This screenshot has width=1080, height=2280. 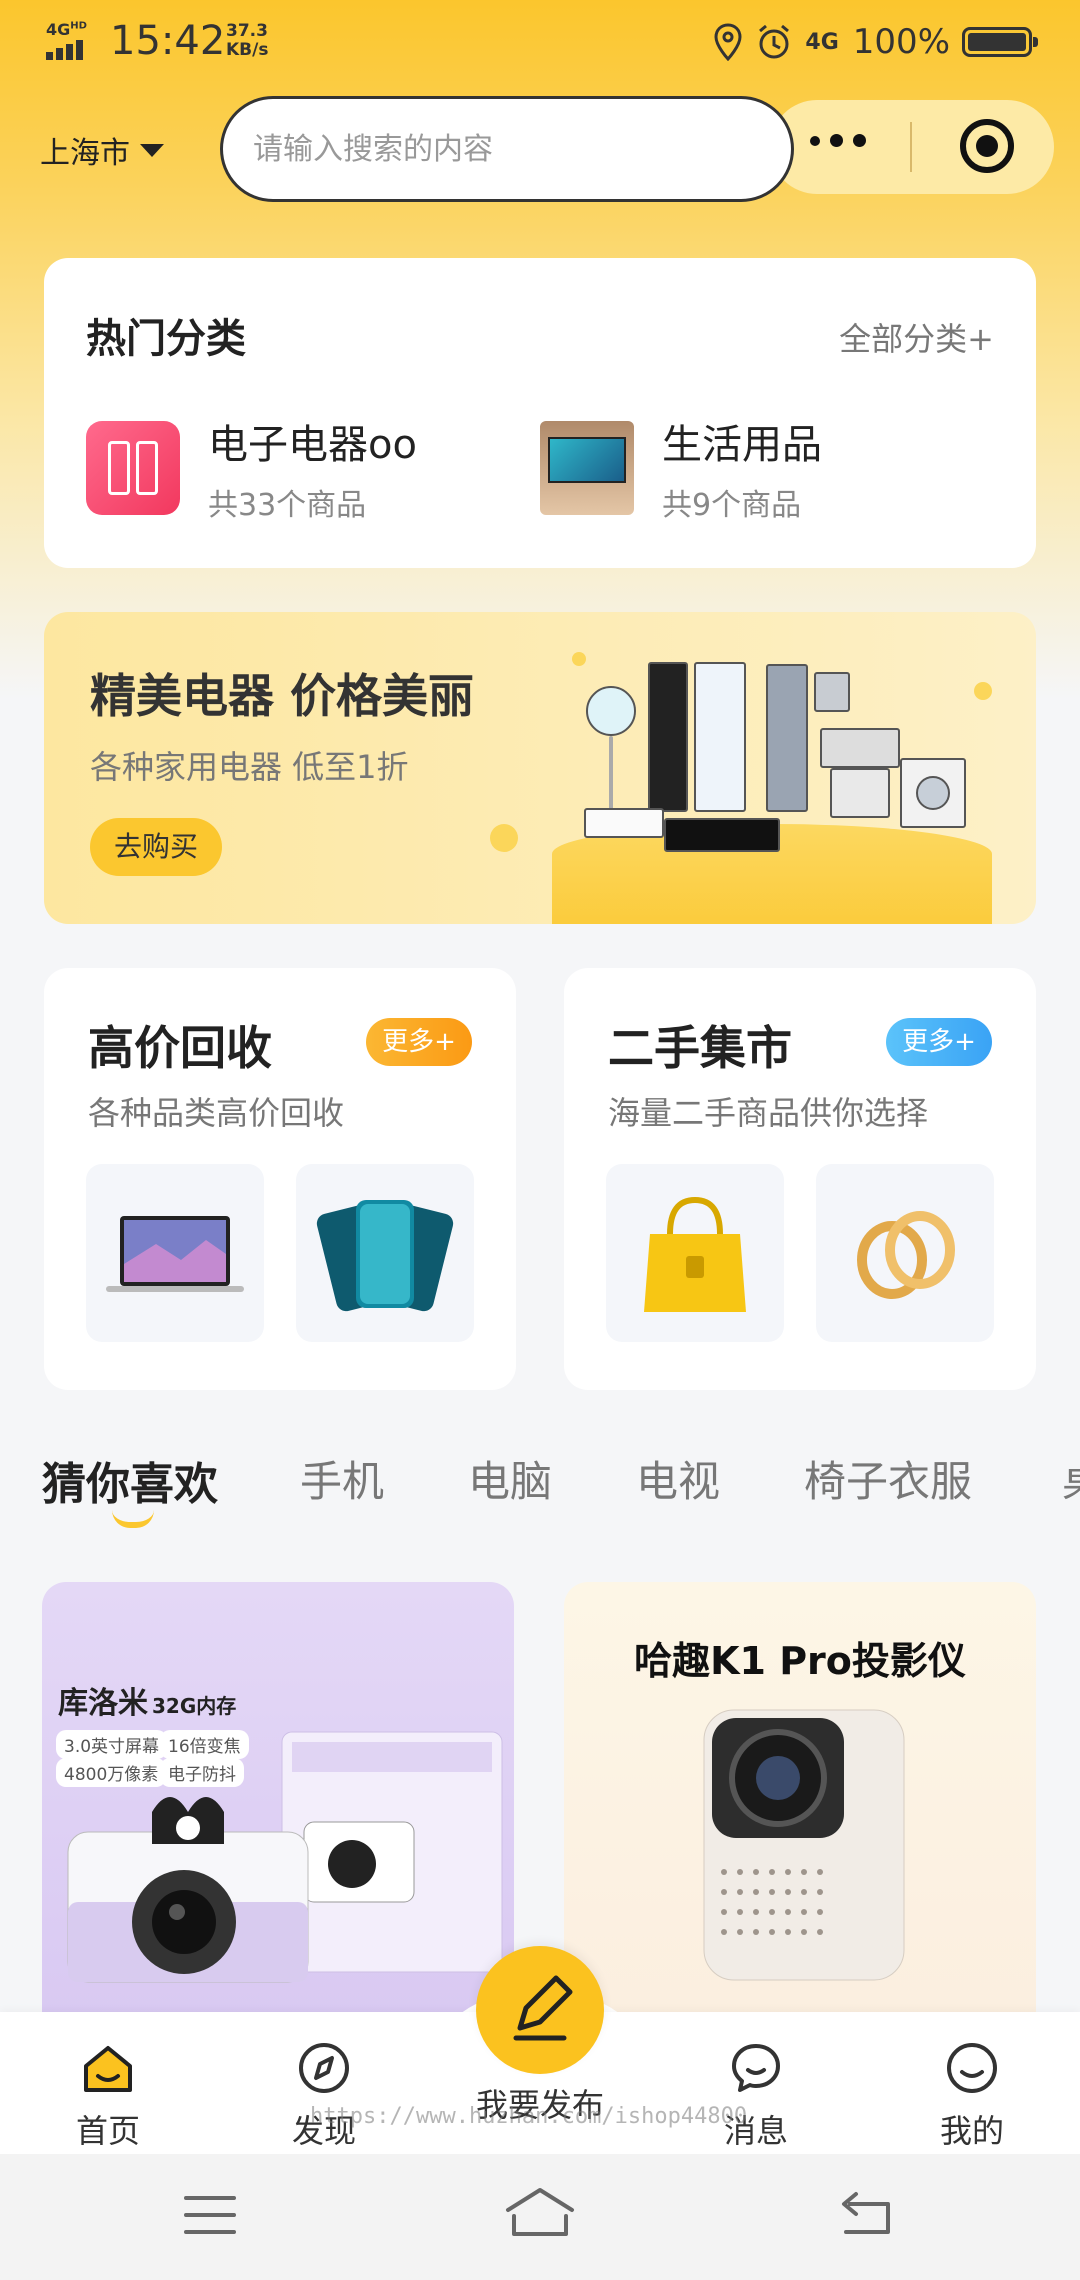 What do you see at coordinates (510, 1478) in the screenshot?
I see `tab-computer: 电脑` at bounding box center [510, 1478].